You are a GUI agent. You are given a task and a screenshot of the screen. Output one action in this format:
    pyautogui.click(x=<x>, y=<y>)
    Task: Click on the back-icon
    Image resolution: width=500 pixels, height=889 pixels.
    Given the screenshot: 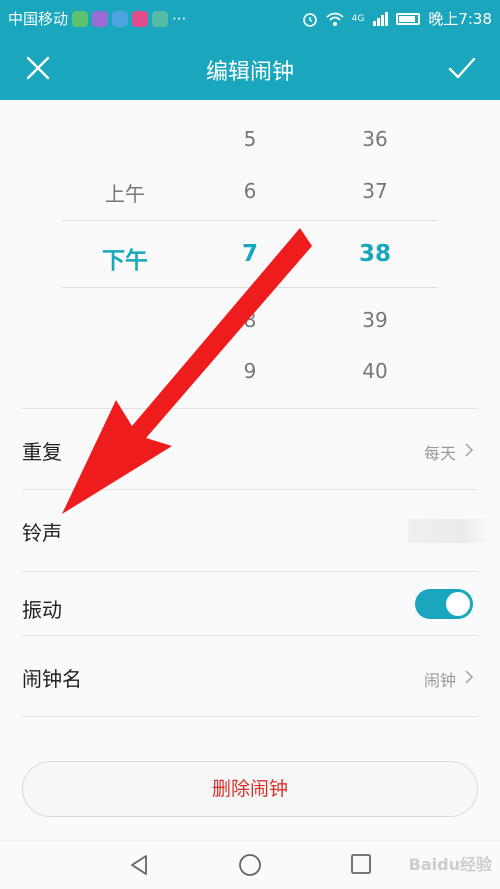 What is the action you would take?
    pyautogui.click(x=139, y=865)
    